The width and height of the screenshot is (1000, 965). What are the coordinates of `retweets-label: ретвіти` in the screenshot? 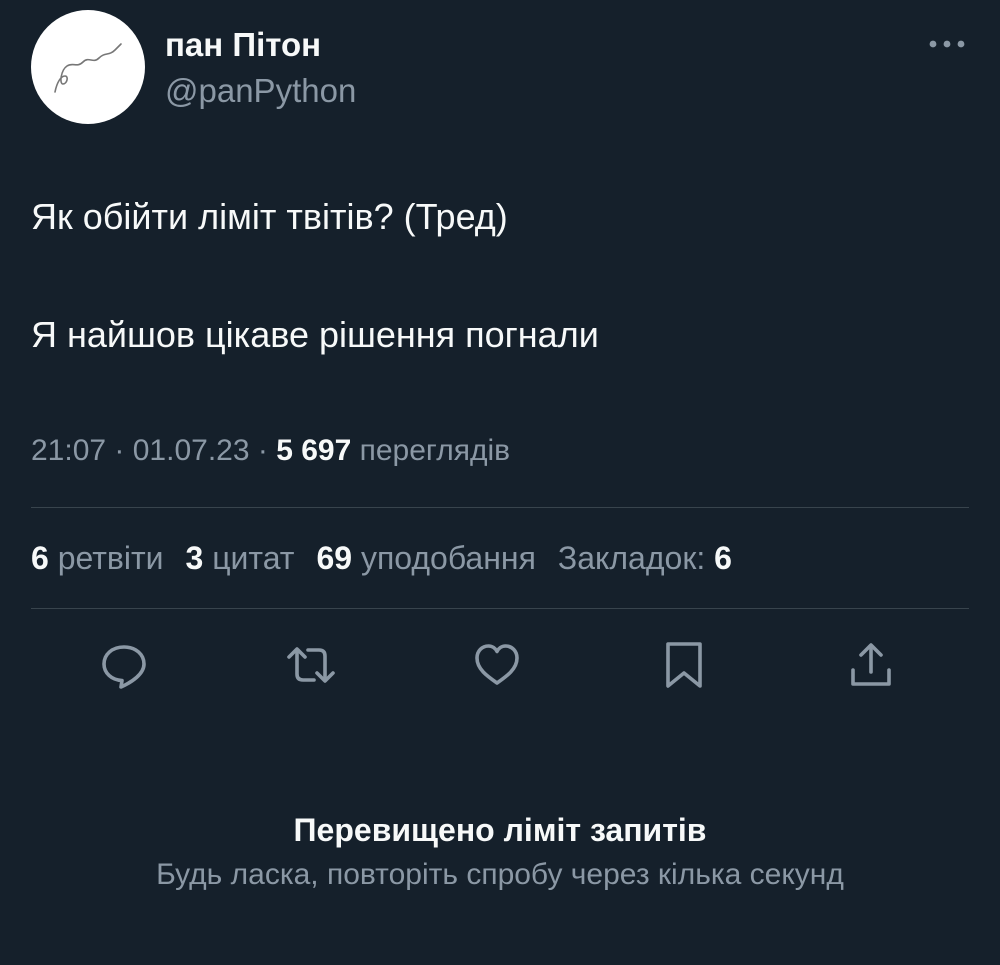 It's located at (110, 558).